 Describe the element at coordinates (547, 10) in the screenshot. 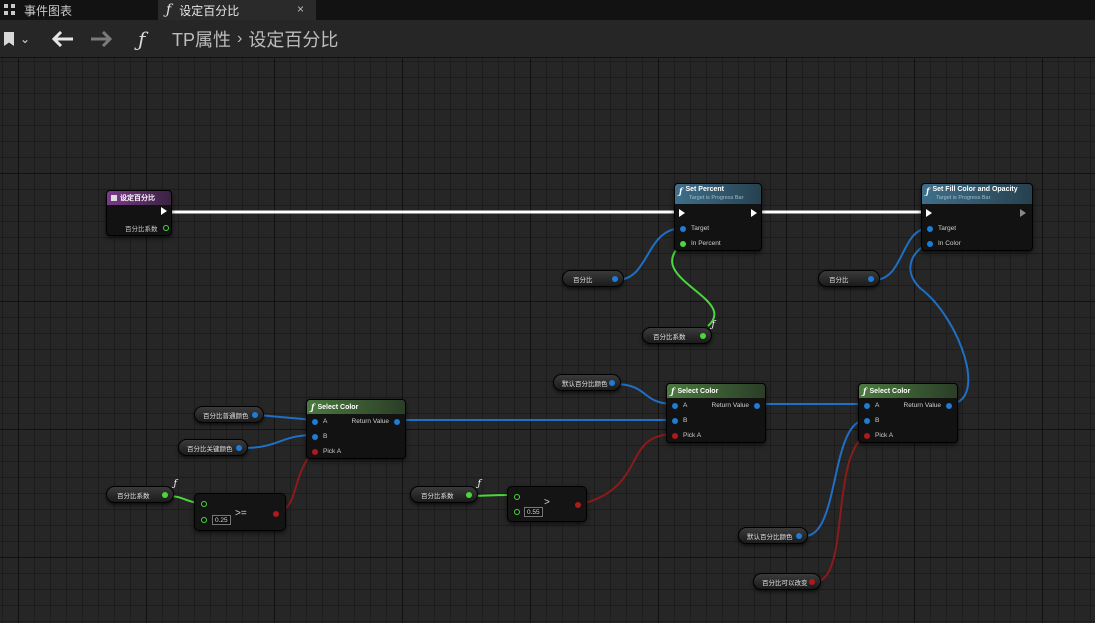

I see `tab-bar: 事件图表 ƒ 设定百分比 ×` at that location.